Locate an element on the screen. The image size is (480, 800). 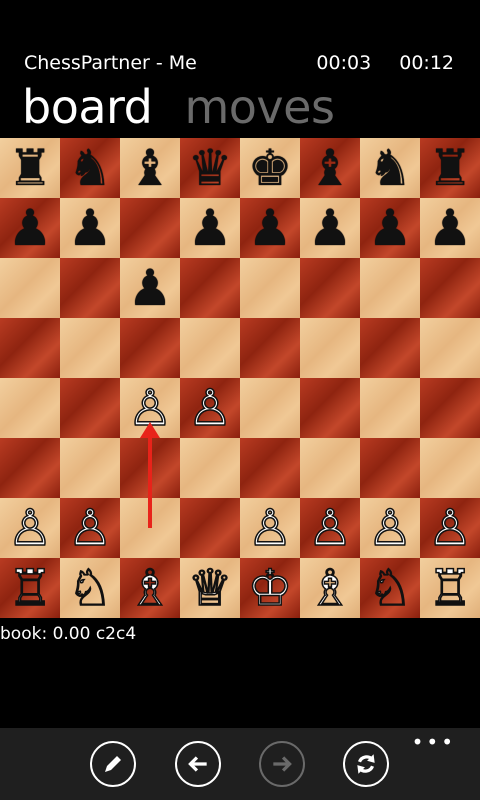
square-e1: ♔ is located at coordinates (270, 588).